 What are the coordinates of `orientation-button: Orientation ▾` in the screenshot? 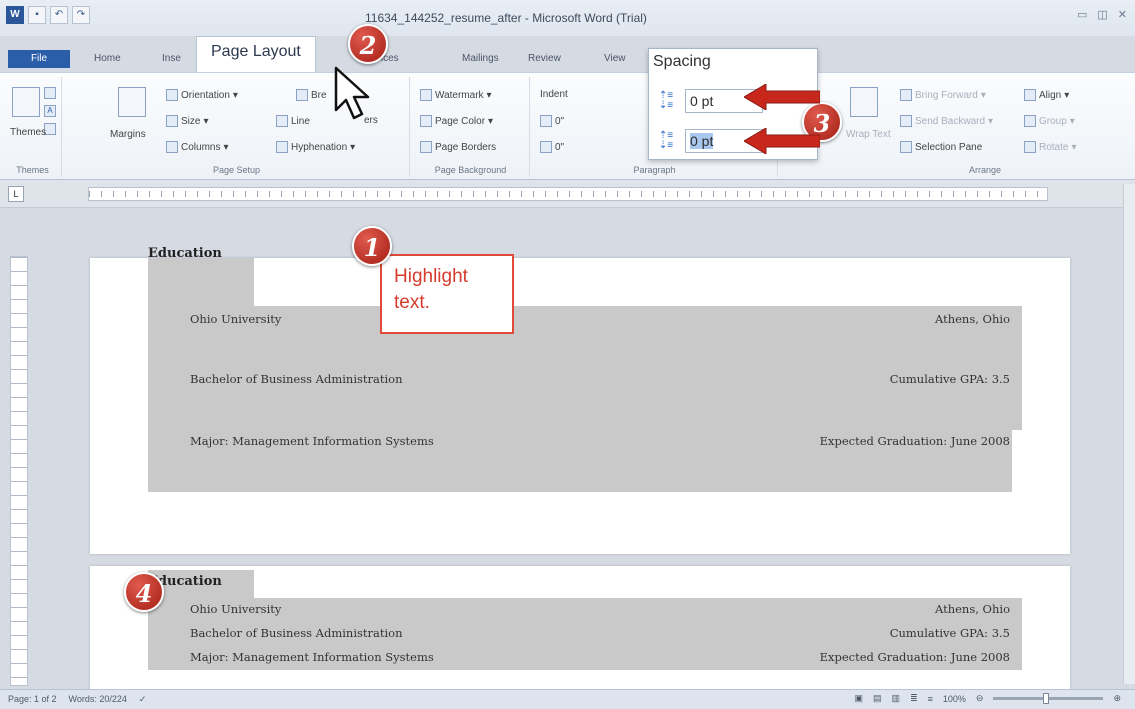 It's located at (202, 95).